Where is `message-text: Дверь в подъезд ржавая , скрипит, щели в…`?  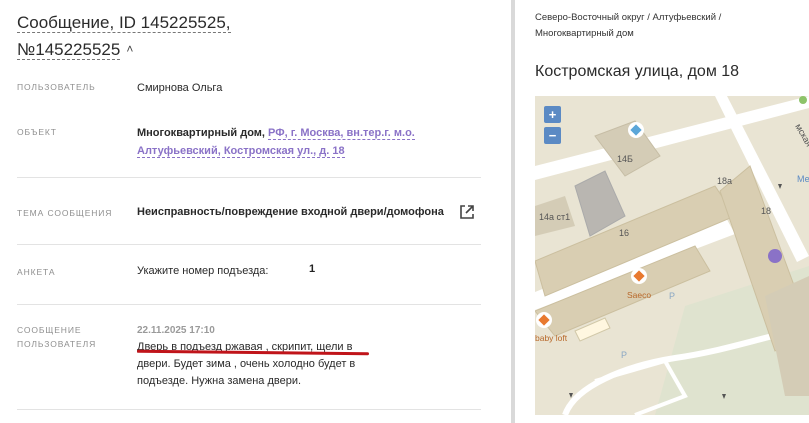 message-text: Дверь в подъезд ржавая , скрипит, щели в… is located at coordinates (246, 364).